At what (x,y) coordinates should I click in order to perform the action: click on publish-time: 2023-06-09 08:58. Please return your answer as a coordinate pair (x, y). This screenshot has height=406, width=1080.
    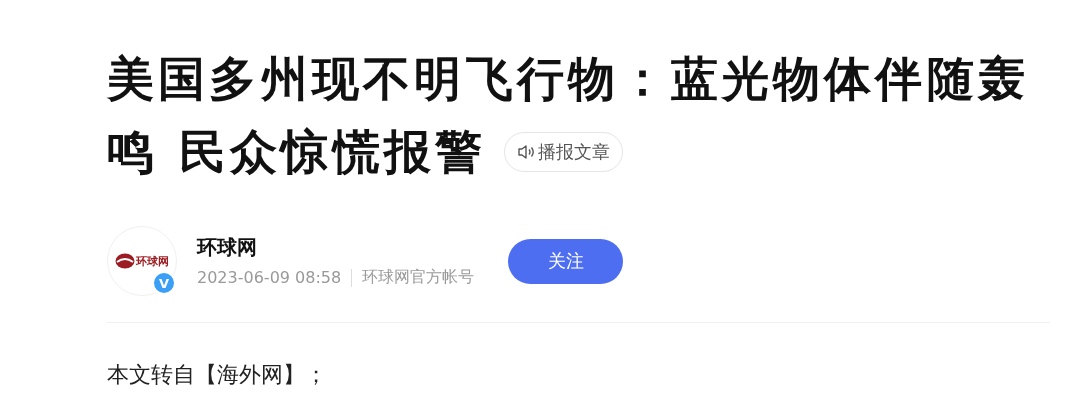
    Looking at the image, I should click on (269, 277).